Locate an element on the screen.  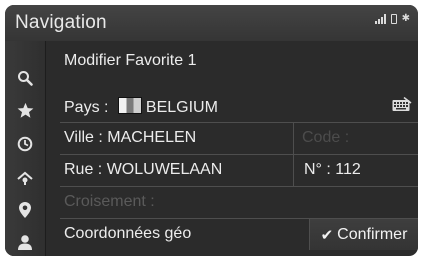
city-label: Ville : MACHELEN is located at coordinates (130, 137).